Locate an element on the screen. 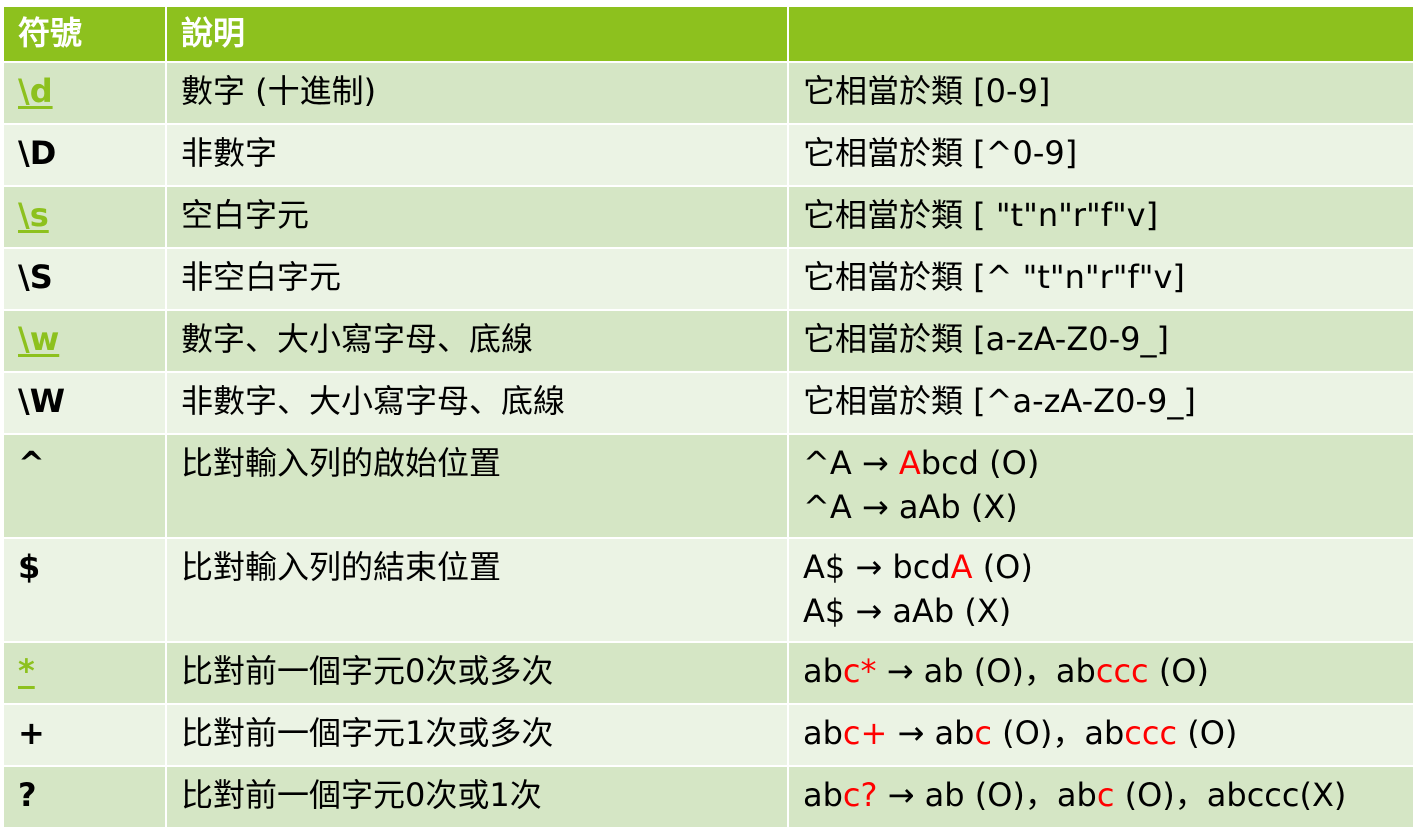 This screenshot has width=1416, height=838. table-row: \w 數字、大小寫字母、底線 它相當於類 [a-zA-Z0-9_] is located at coordinates (708, 341).